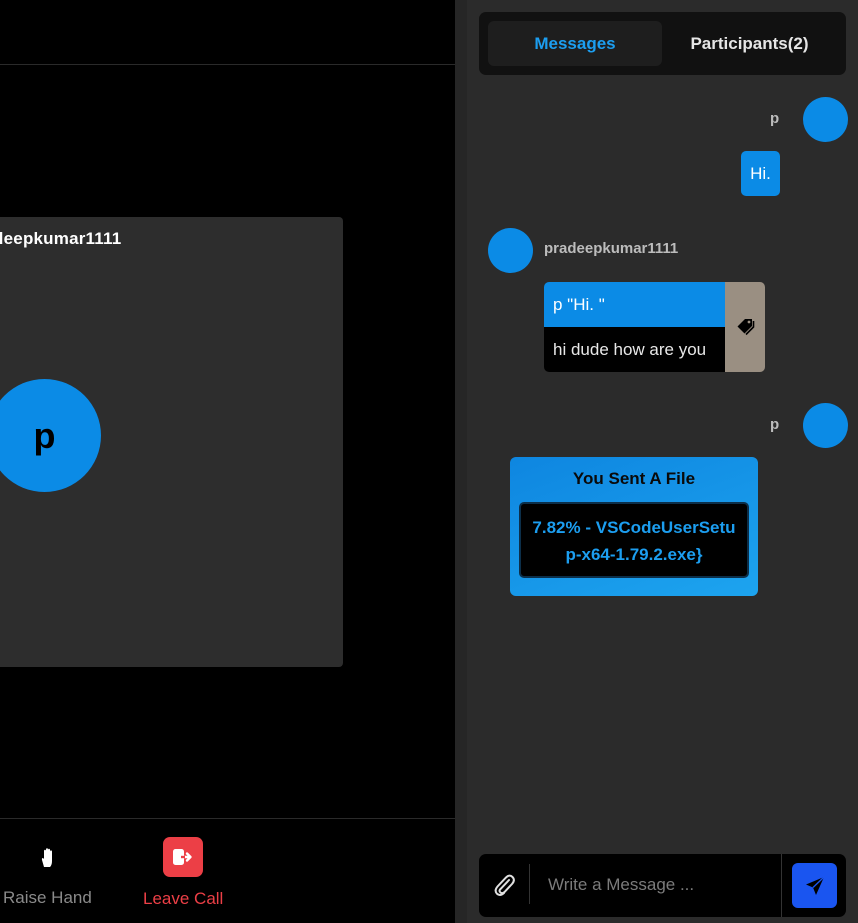 The image size is (858, 923). I want to click on reply-message: p "Hi. " hi dude how are you, so click(654, 327).